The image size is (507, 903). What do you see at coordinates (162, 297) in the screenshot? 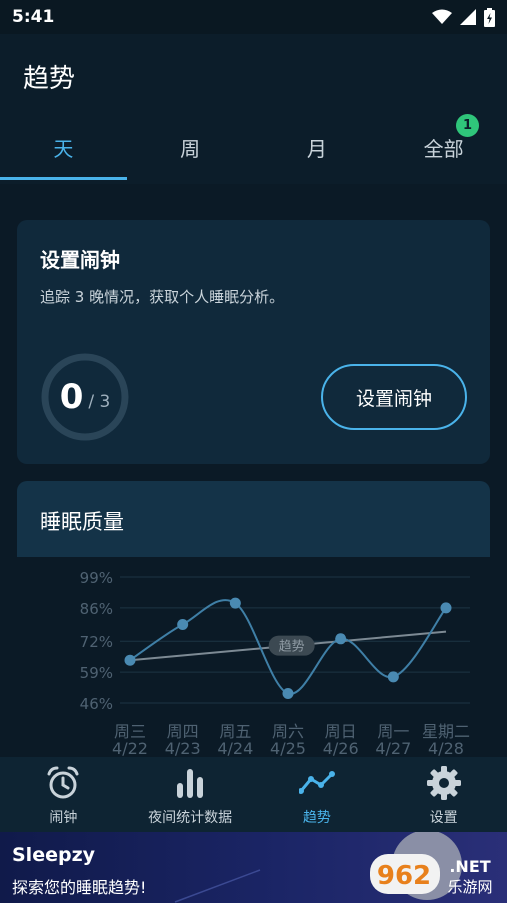
I see `alarm-card-description: 追踪 3 晚情况，获取个人睡眠分析。` at bounding box center [162, 297].